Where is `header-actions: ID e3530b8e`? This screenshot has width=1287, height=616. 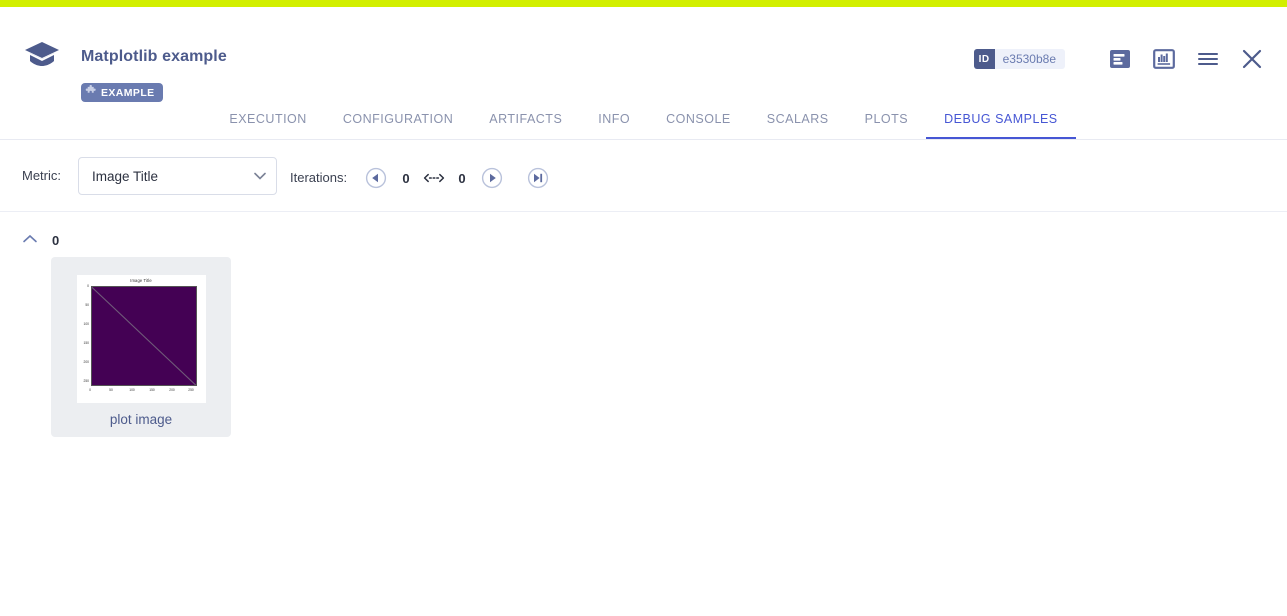
header-actions: ID e3530b8e is located at coordinates (1120, 59).